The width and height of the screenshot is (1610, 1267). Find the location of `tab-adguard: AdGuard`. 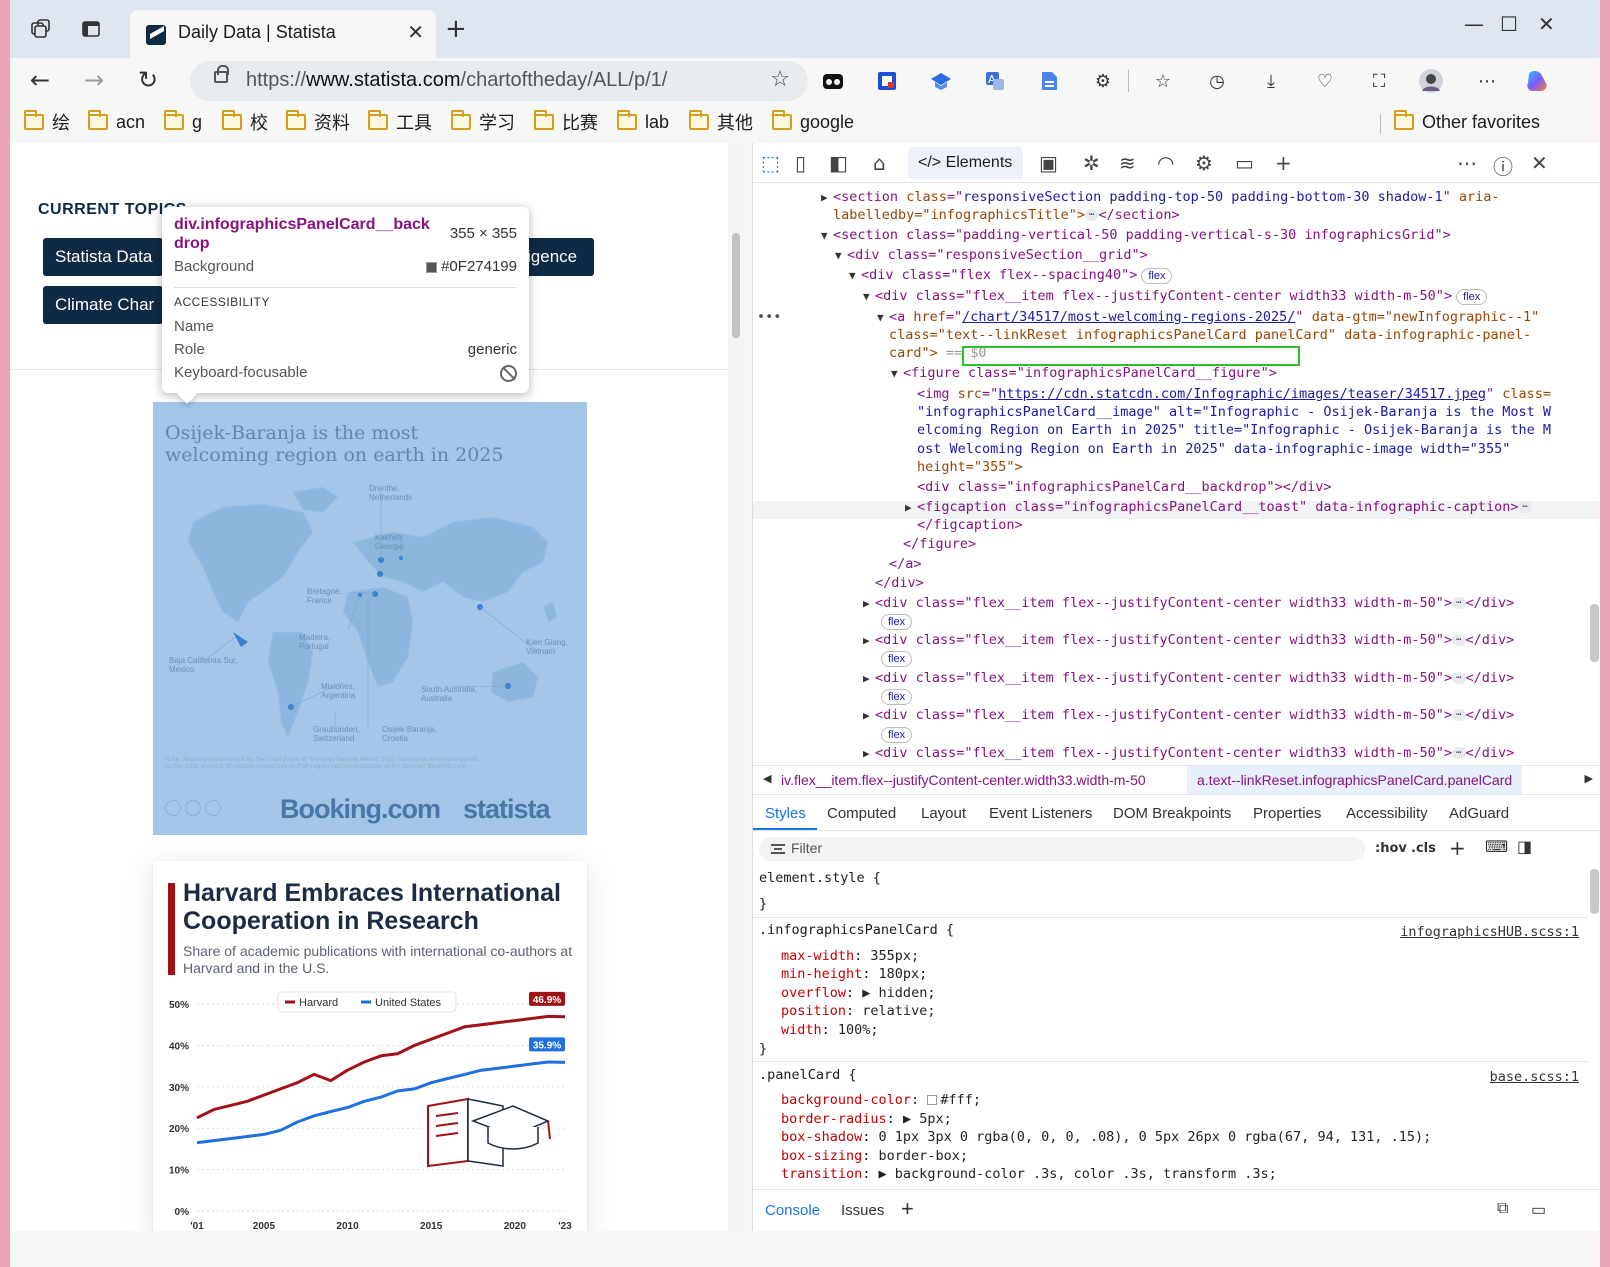

tab-adguard: AdGuard is located at coordinates (1479, 813).